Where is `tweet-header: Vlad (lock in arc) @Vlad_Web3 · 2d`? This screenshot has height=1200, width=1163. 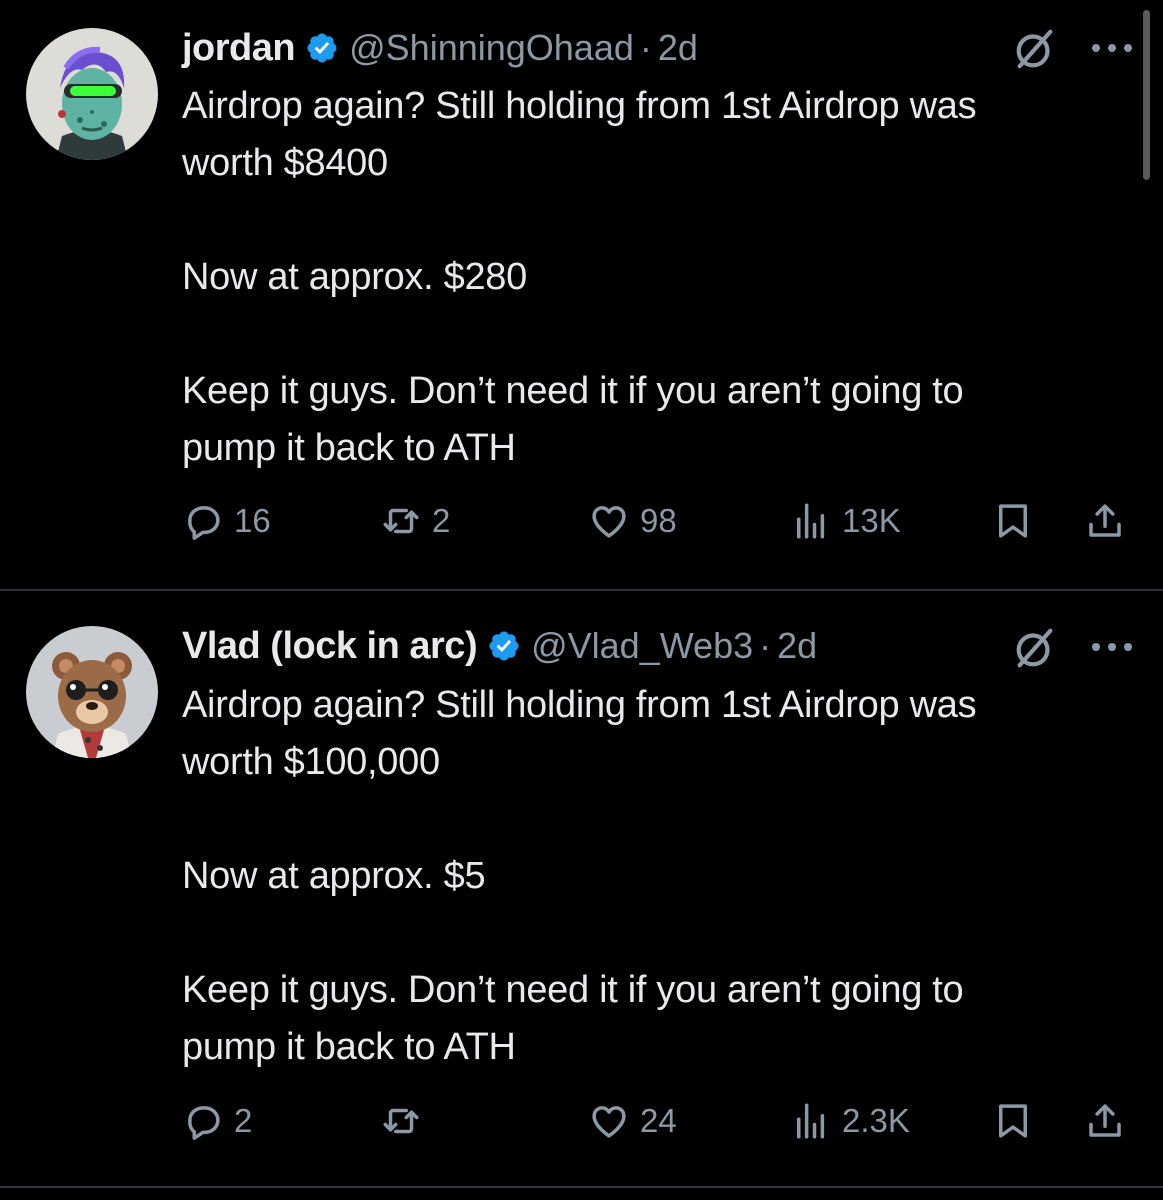 tweet-header: Vlad (lock in arc) @Vlad_Web3 · 2d is located at coordinates (662, 646).